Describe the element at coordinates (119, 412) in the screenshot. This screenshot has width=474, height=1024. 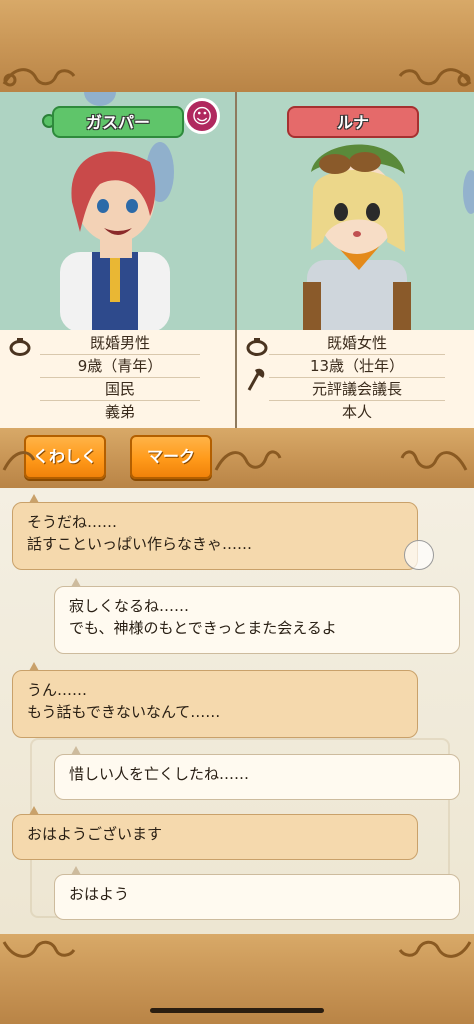
I see `info-relation: 義弟` at that location.